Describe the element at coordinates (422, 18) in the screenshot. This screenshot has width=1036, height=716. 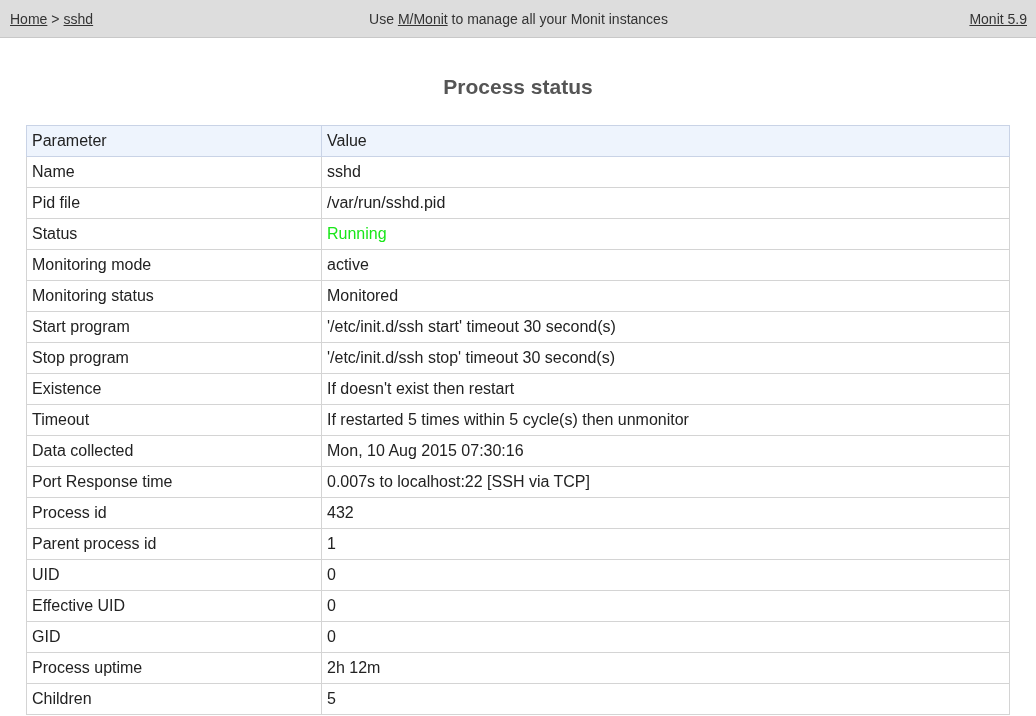
I see `mmonit-link: M/Monit` at that location.